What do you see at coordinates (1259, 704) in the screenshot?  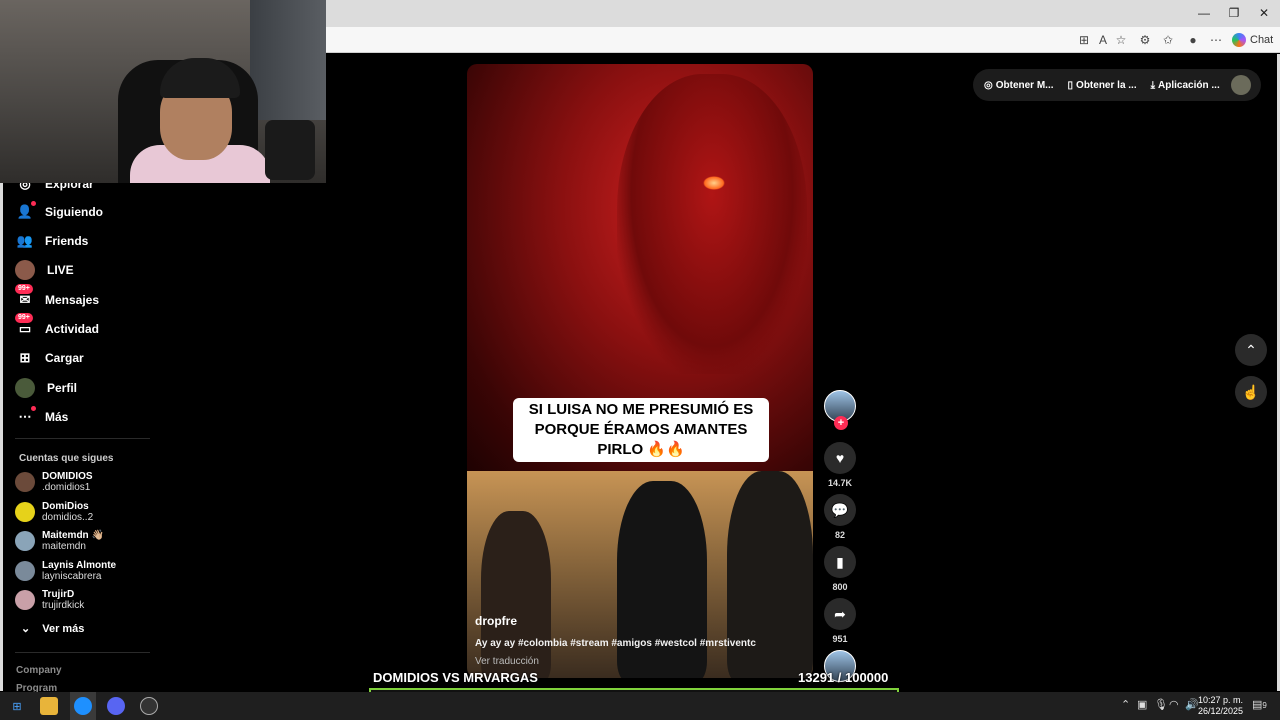 I see `notifications-icon: ▤9` at bounding box center [1259, 704].